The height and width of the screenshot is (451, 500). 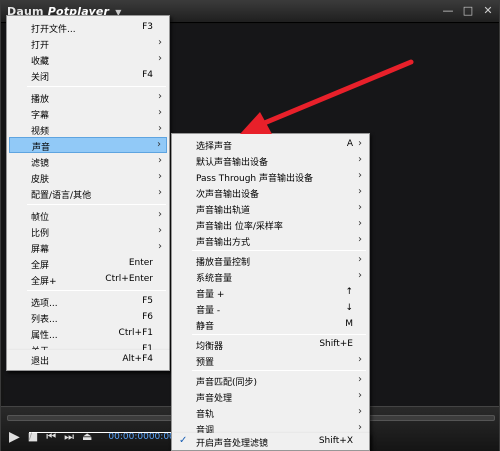 I want to click on menu-item-label: 关闭, so click(x=40, y=78).